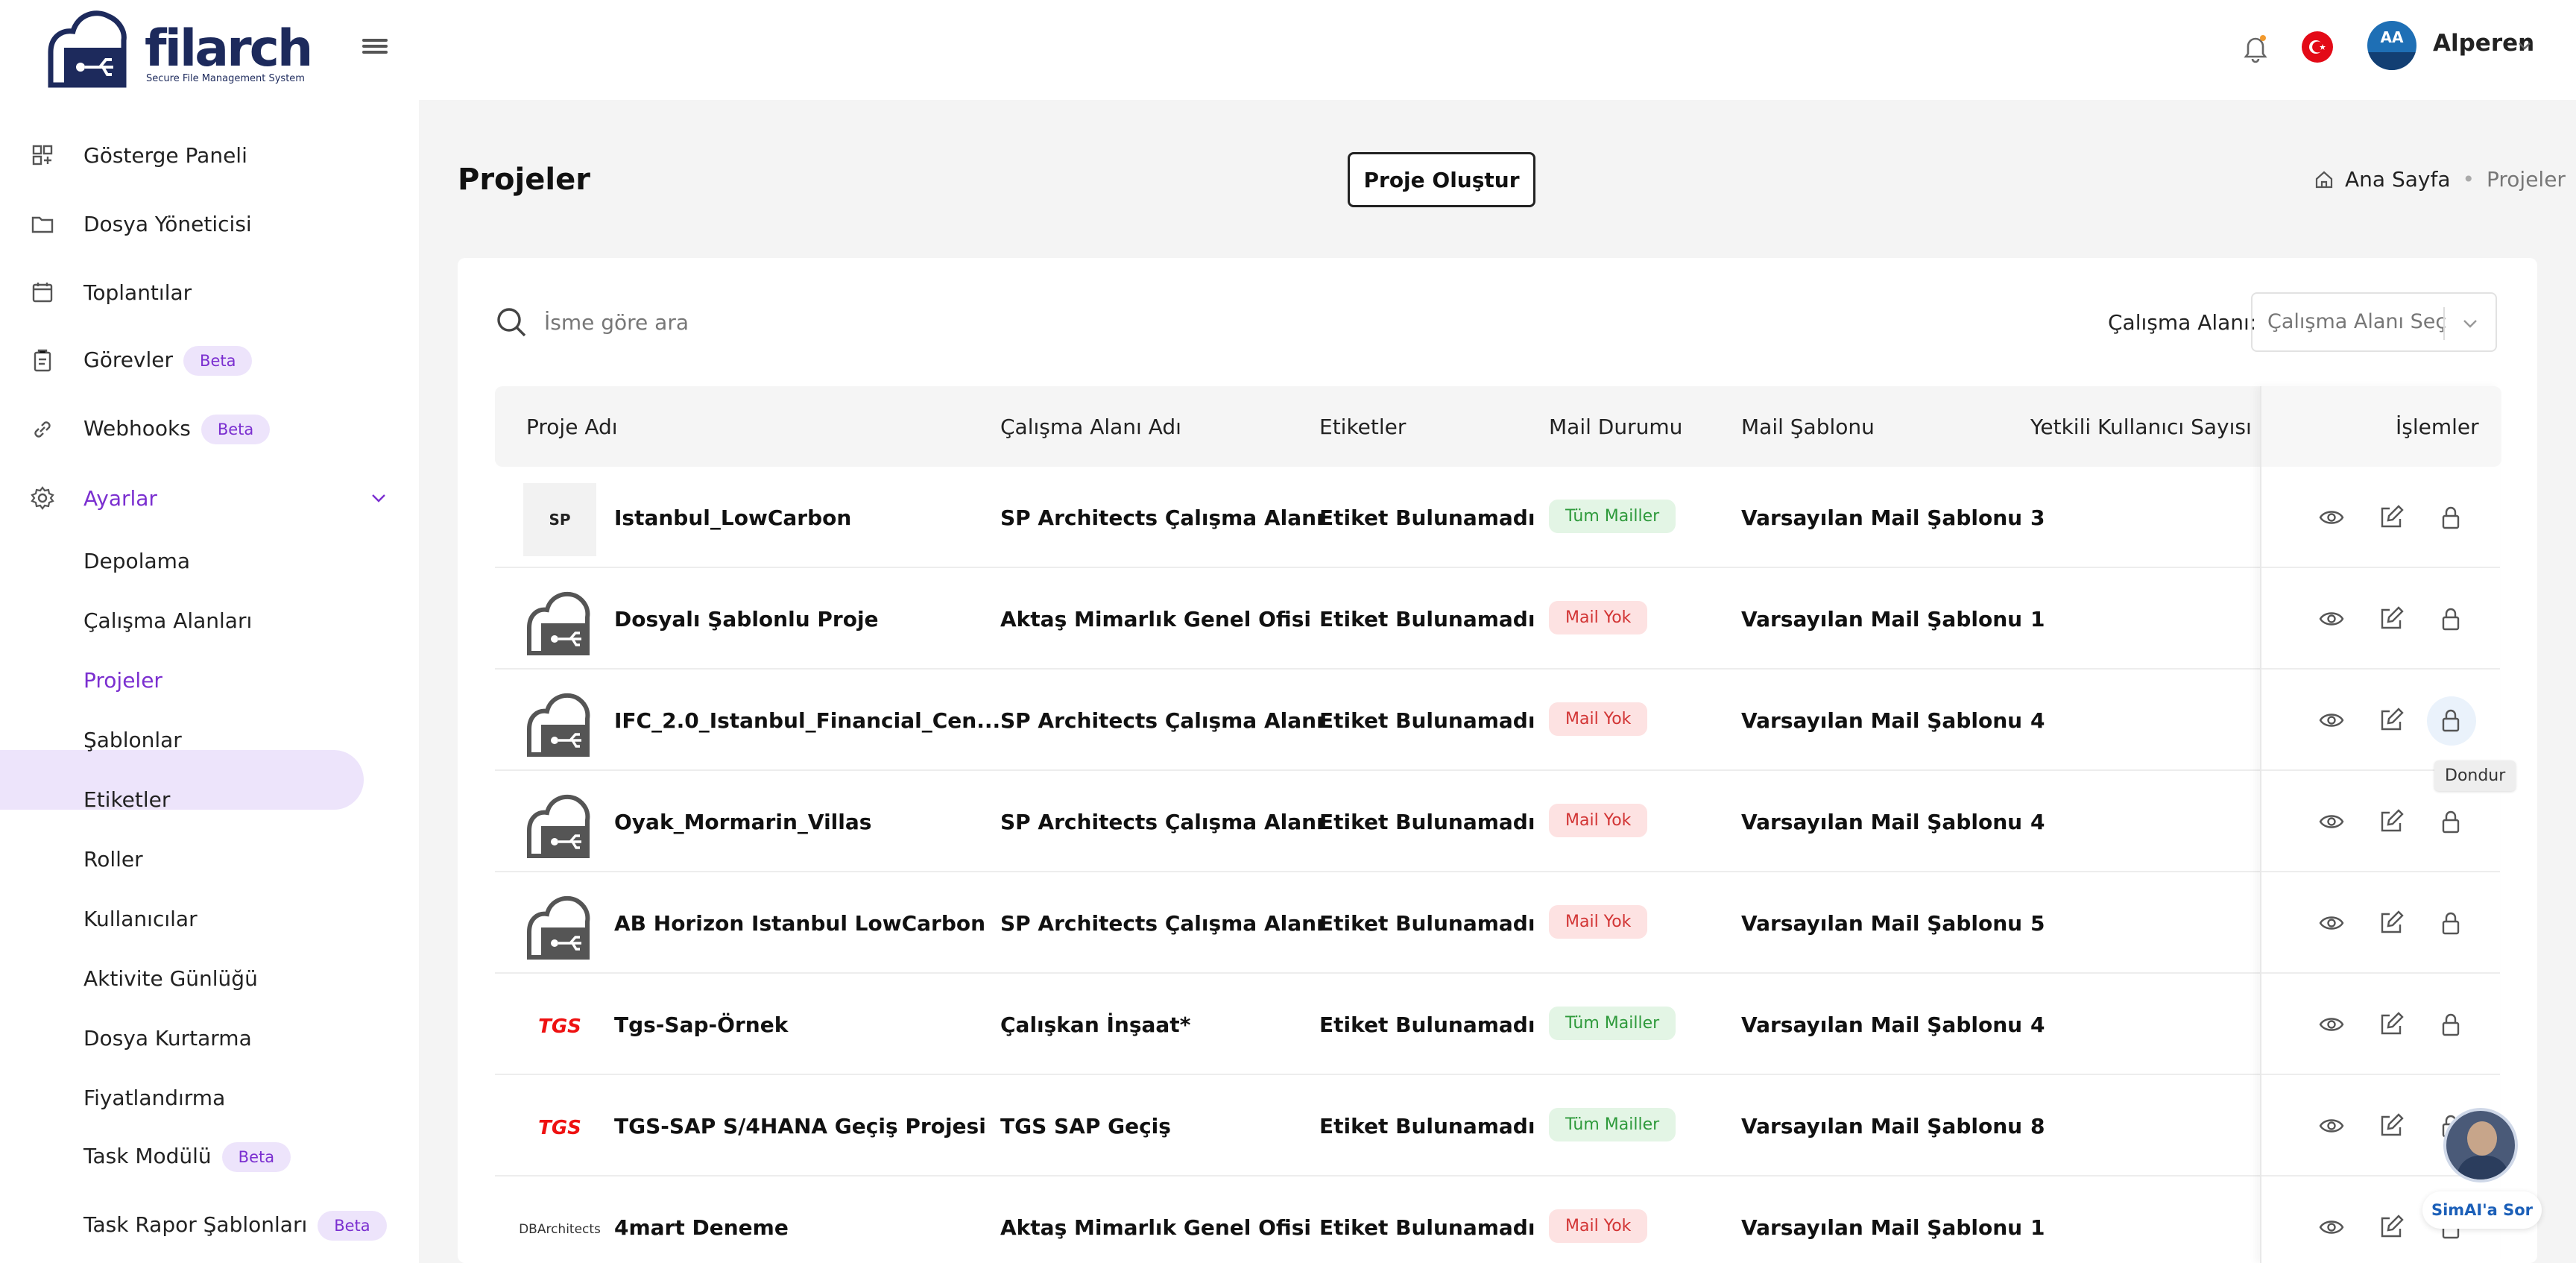 This screenshot has width=2576, height=1263. What do you see at coordinates (2038, 822) in the screenshot?
I see `user-count-cell: 4` at bounding box center [2038, 822].